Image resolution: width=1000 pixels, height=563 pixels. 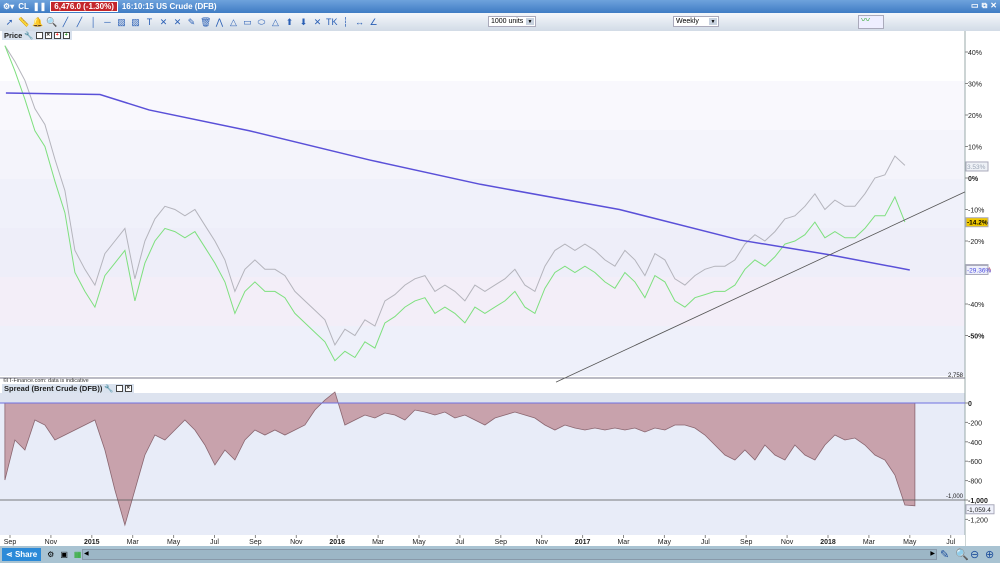 What do you see at coordinates (979, 510) in the screenshot?
I see `spread-last-value: -1,059.4` at bounding box center [979, 510].